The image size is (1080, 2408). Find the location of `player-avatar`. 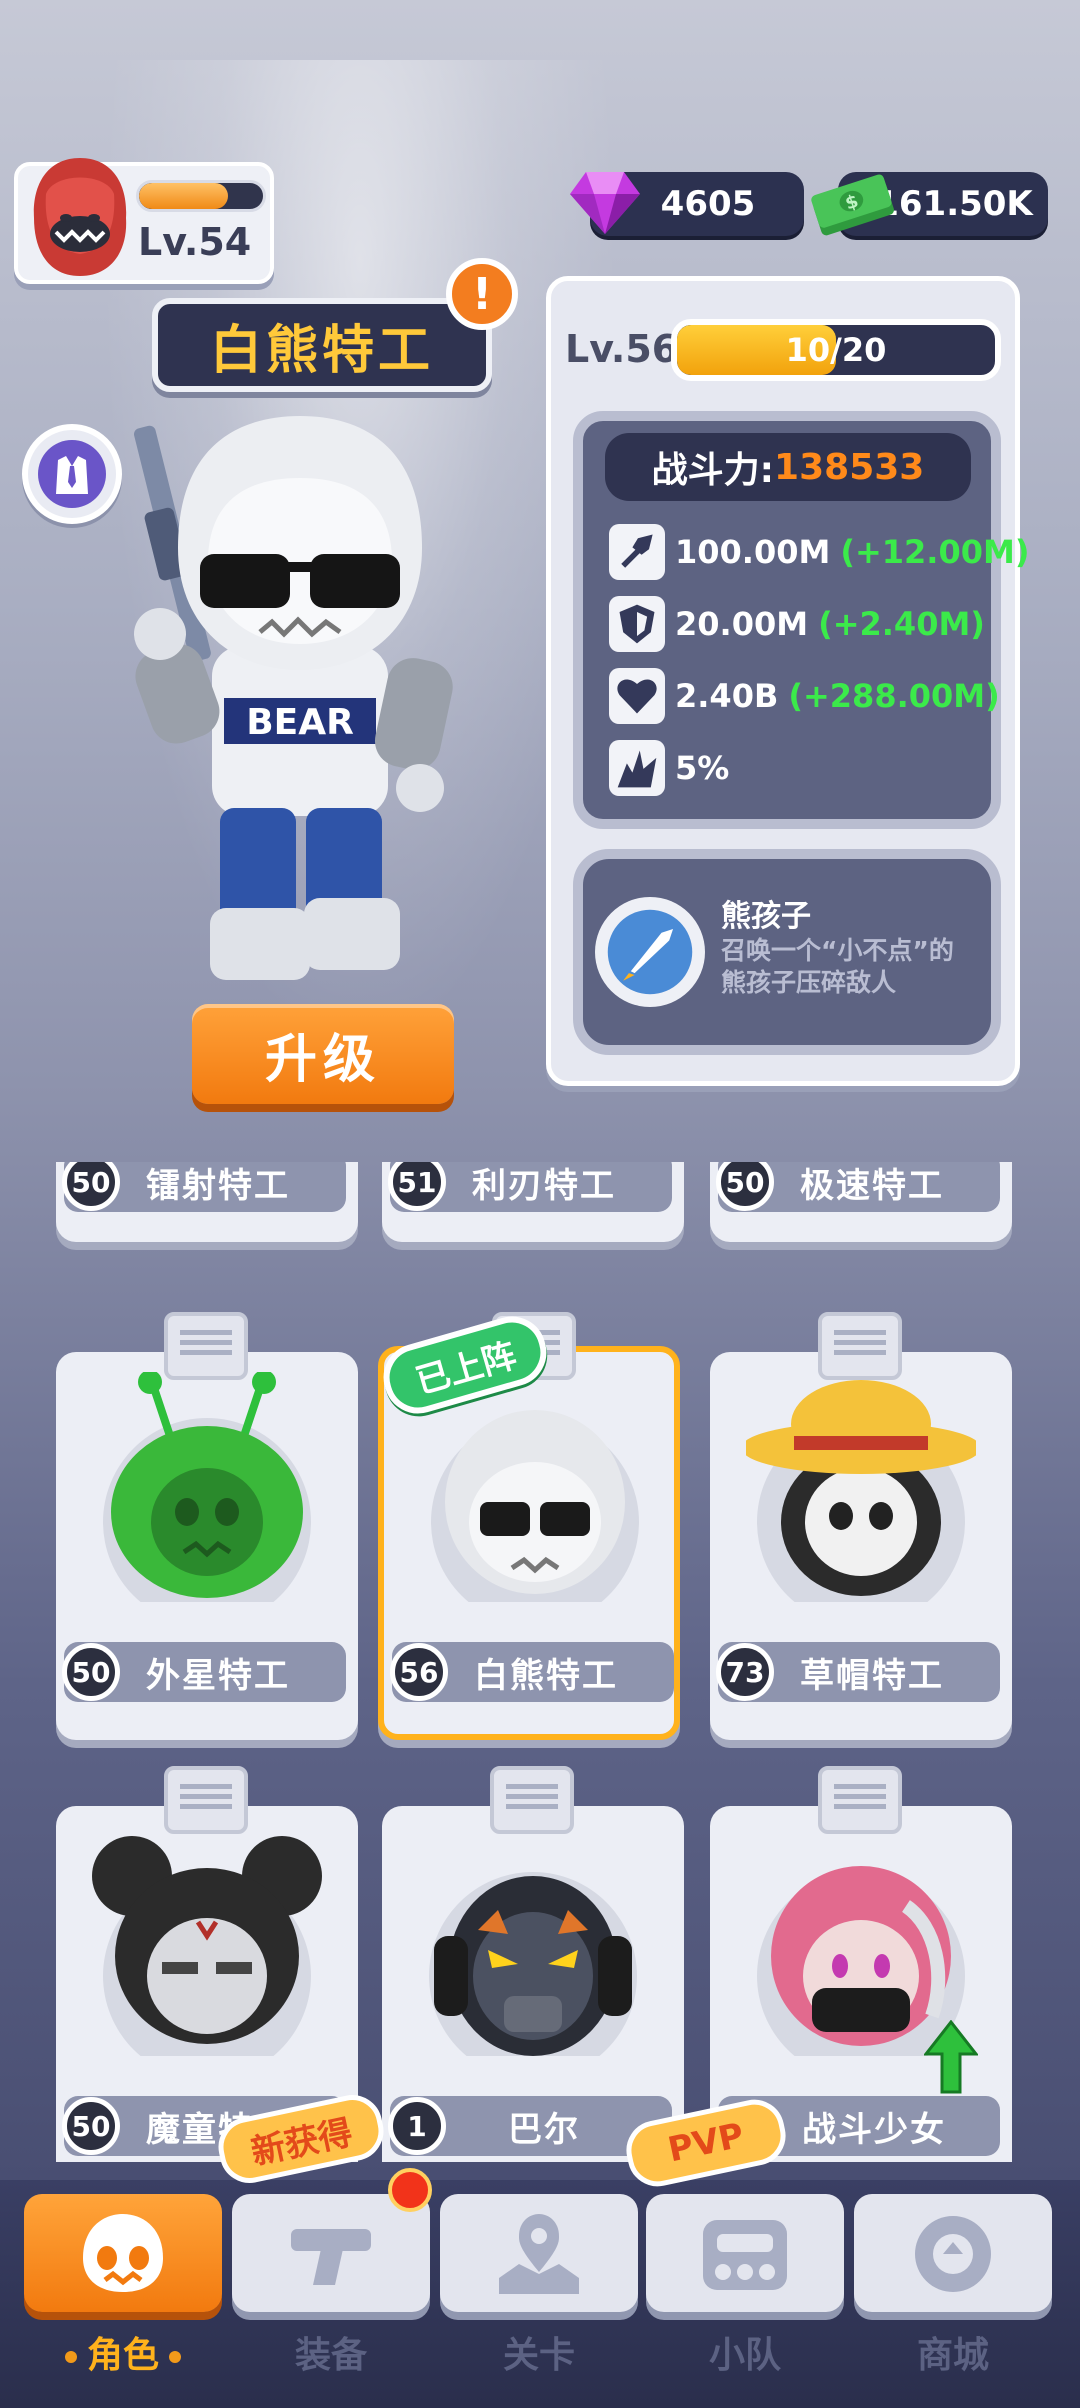

player-avatar is located at coordinates (80, 217).